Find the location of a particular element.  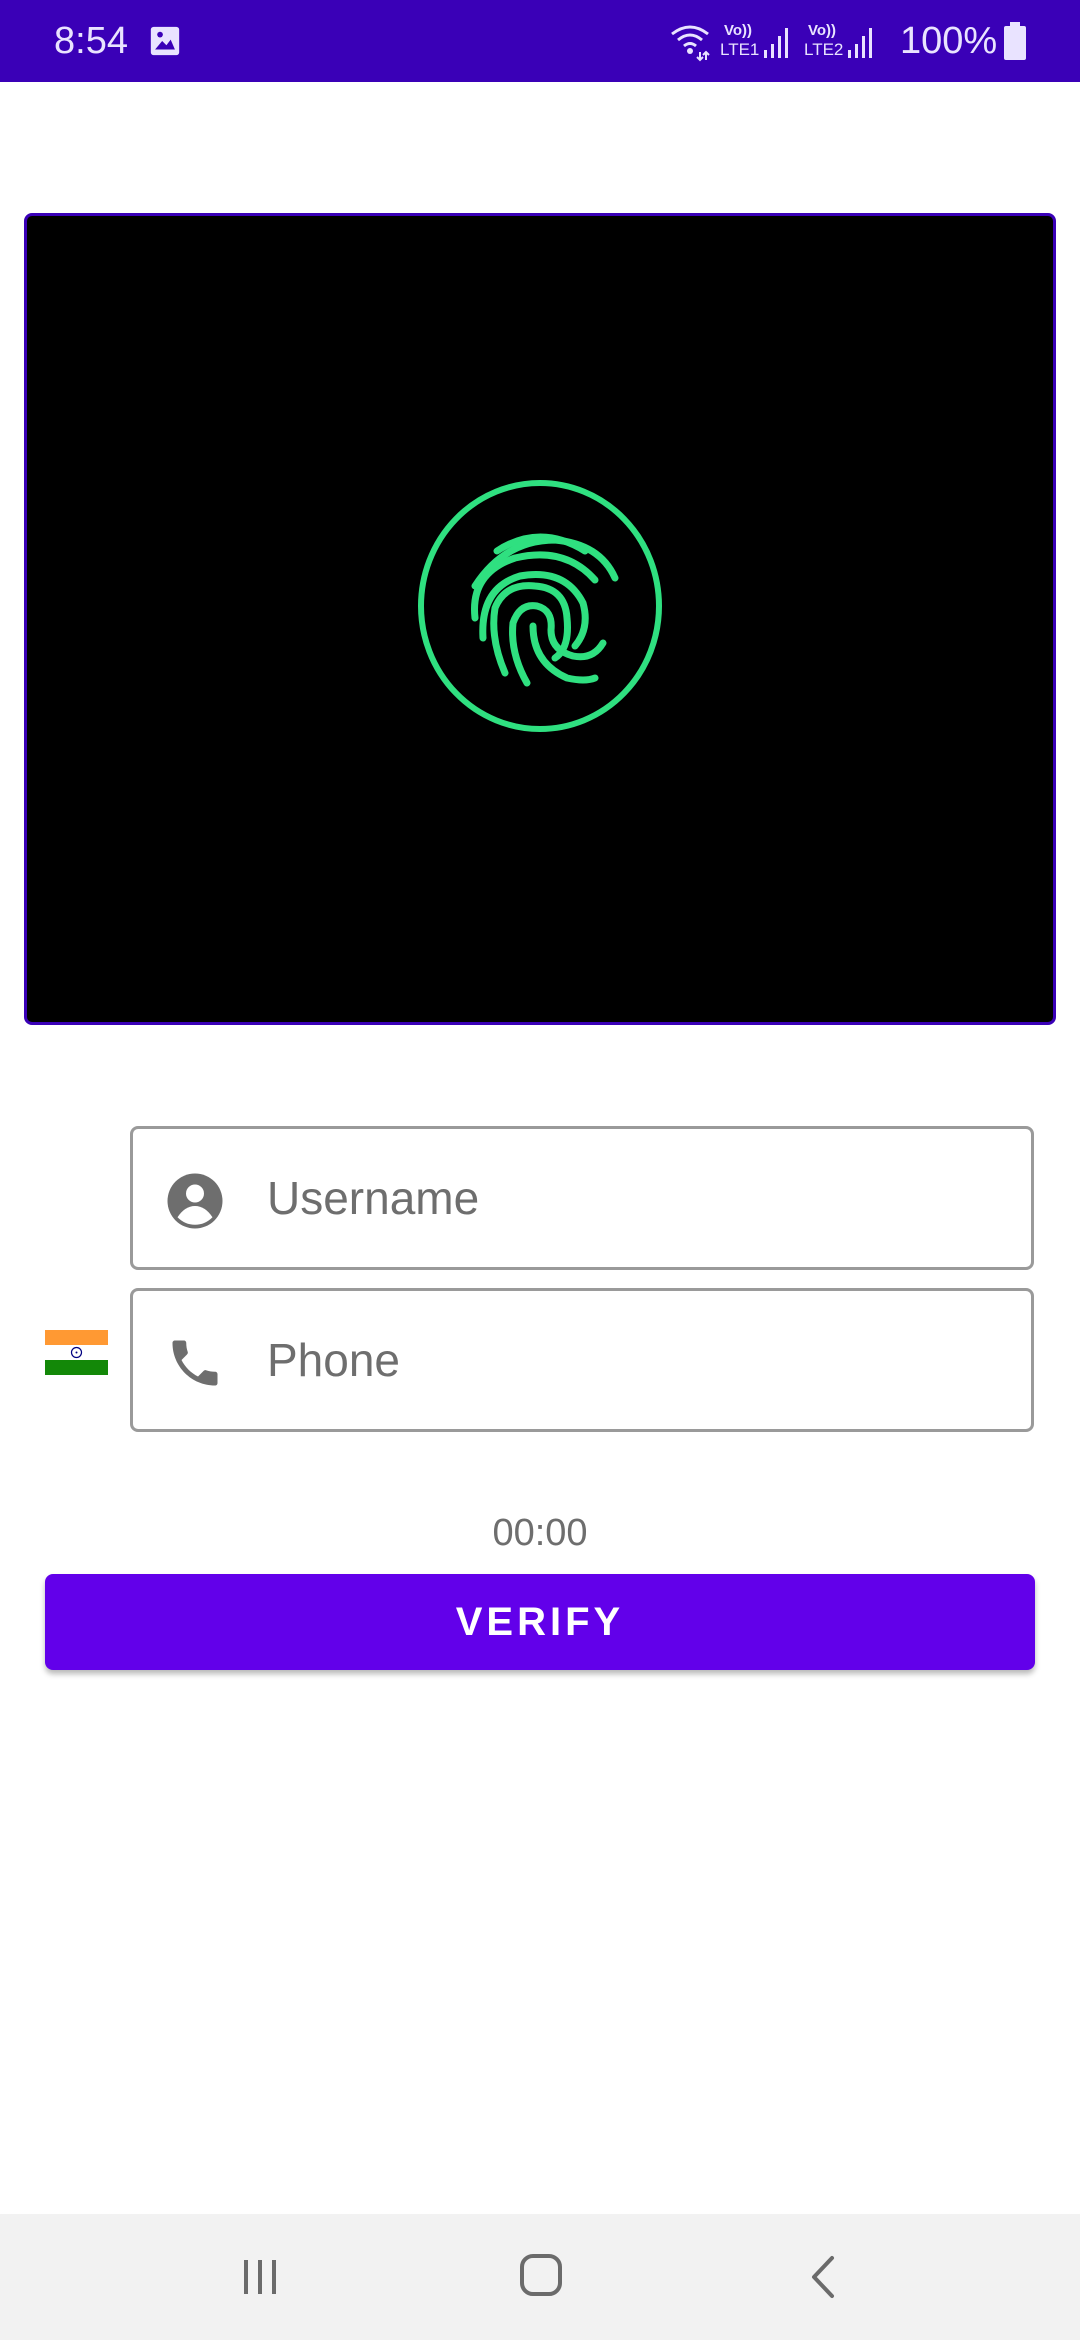

account-circle-icon is located at coordinates (195, 1201).